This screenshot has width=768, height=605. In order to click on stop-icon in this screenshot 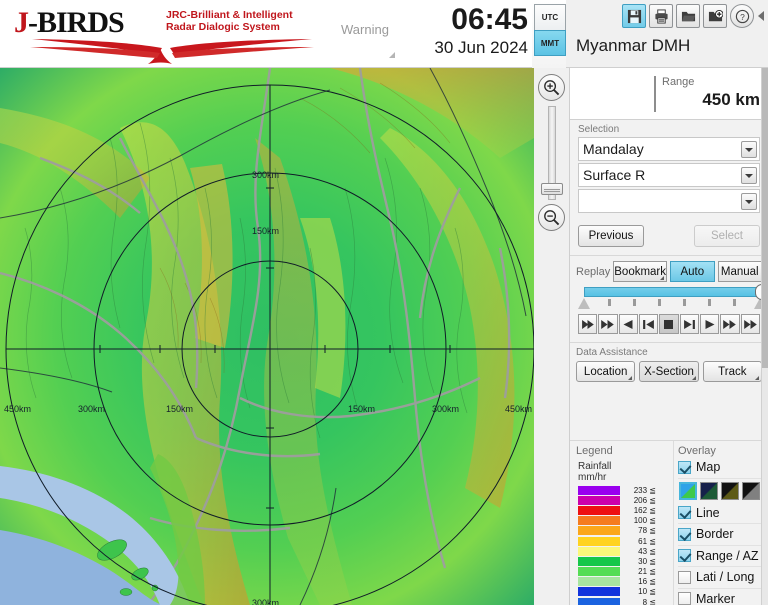, I will do `click(669, 324)`.